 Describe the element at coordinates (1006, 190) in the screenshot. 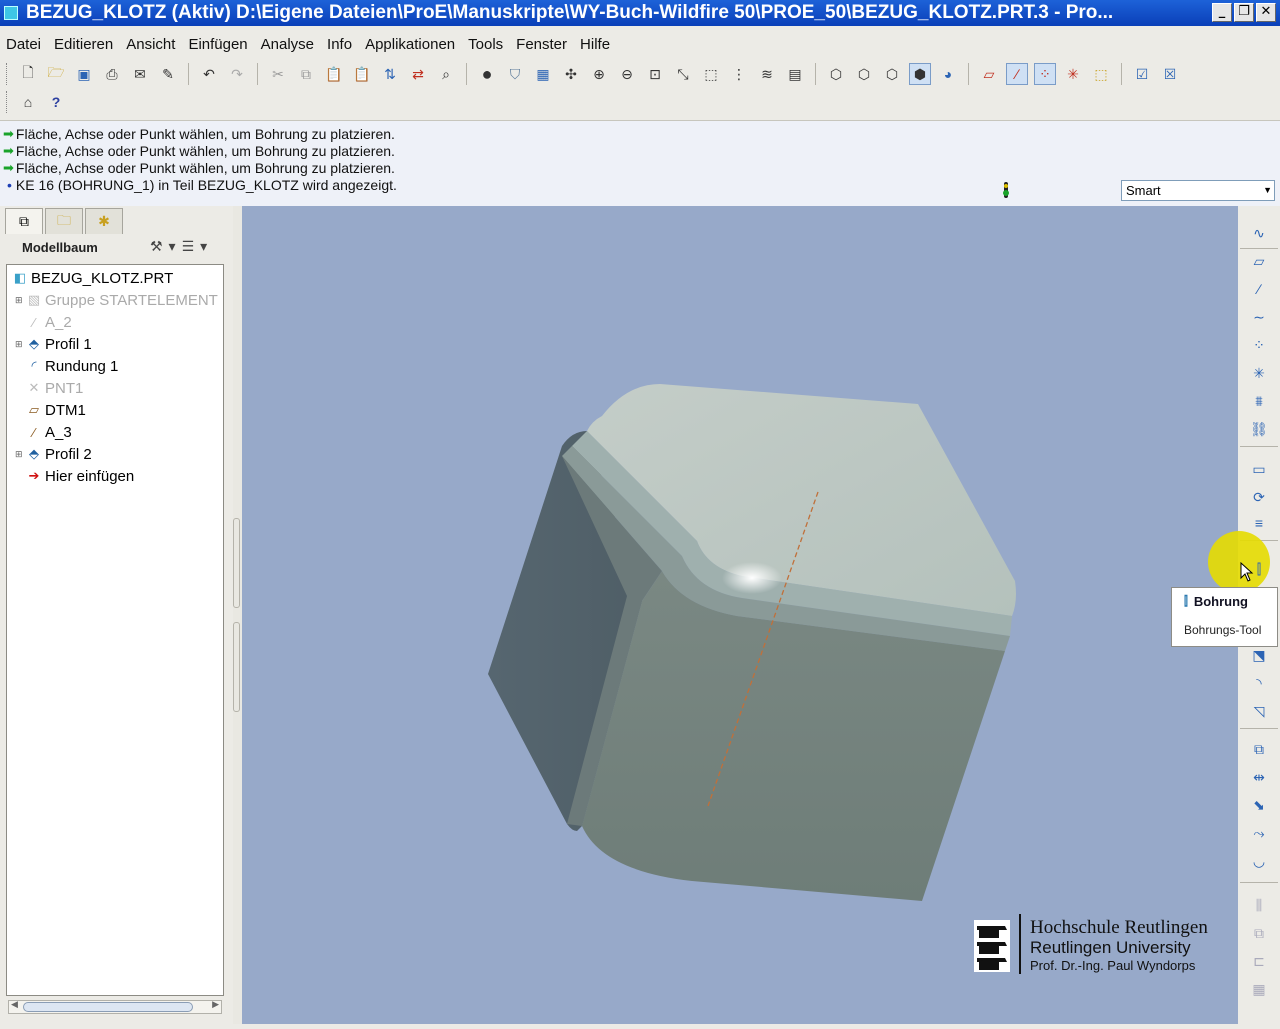

I see `regeneration-status-icon` at that location.